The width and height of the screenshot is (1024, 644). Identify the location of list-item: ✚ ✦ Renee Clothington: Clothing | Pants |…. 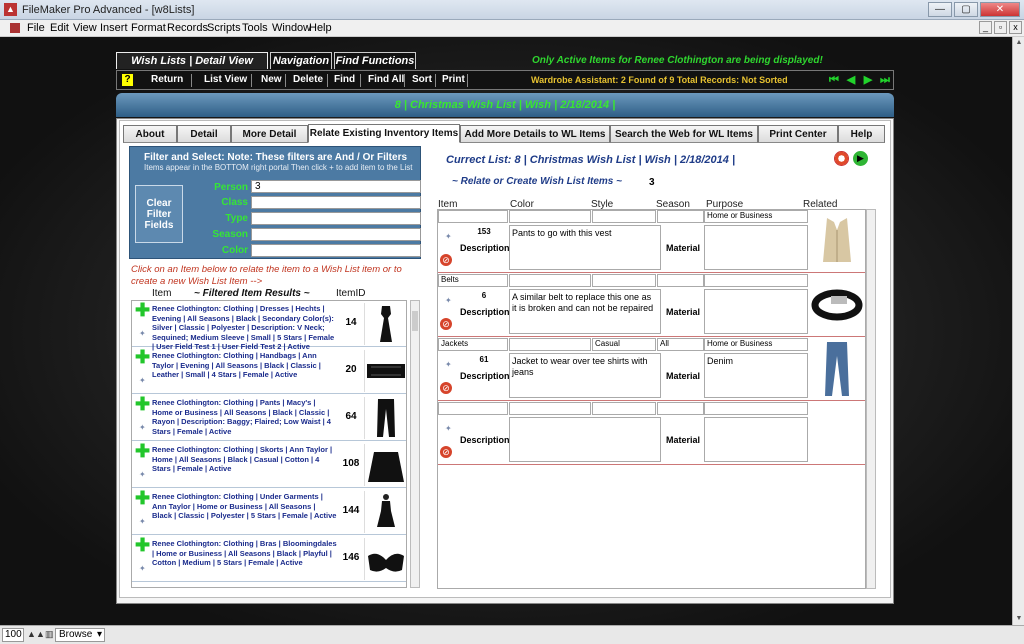
(269, 418).